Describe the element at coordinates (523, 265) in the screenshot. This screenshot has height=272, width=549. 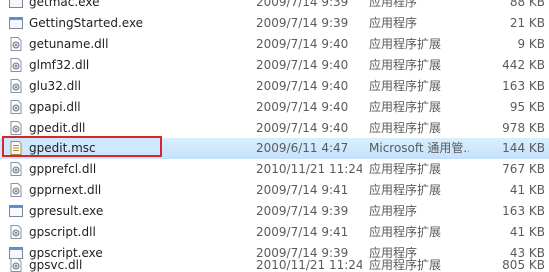
I see `file-size: 805 KB` at that location.